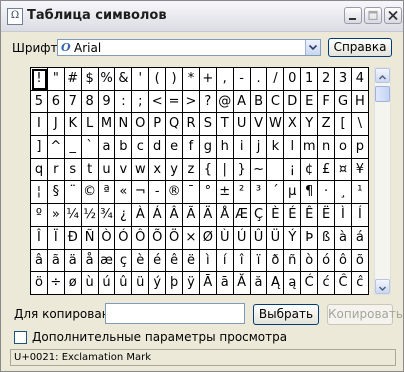 The width and height of the screenshot is (404, 372). I want to click on char-cell: X, so click(293, 125).